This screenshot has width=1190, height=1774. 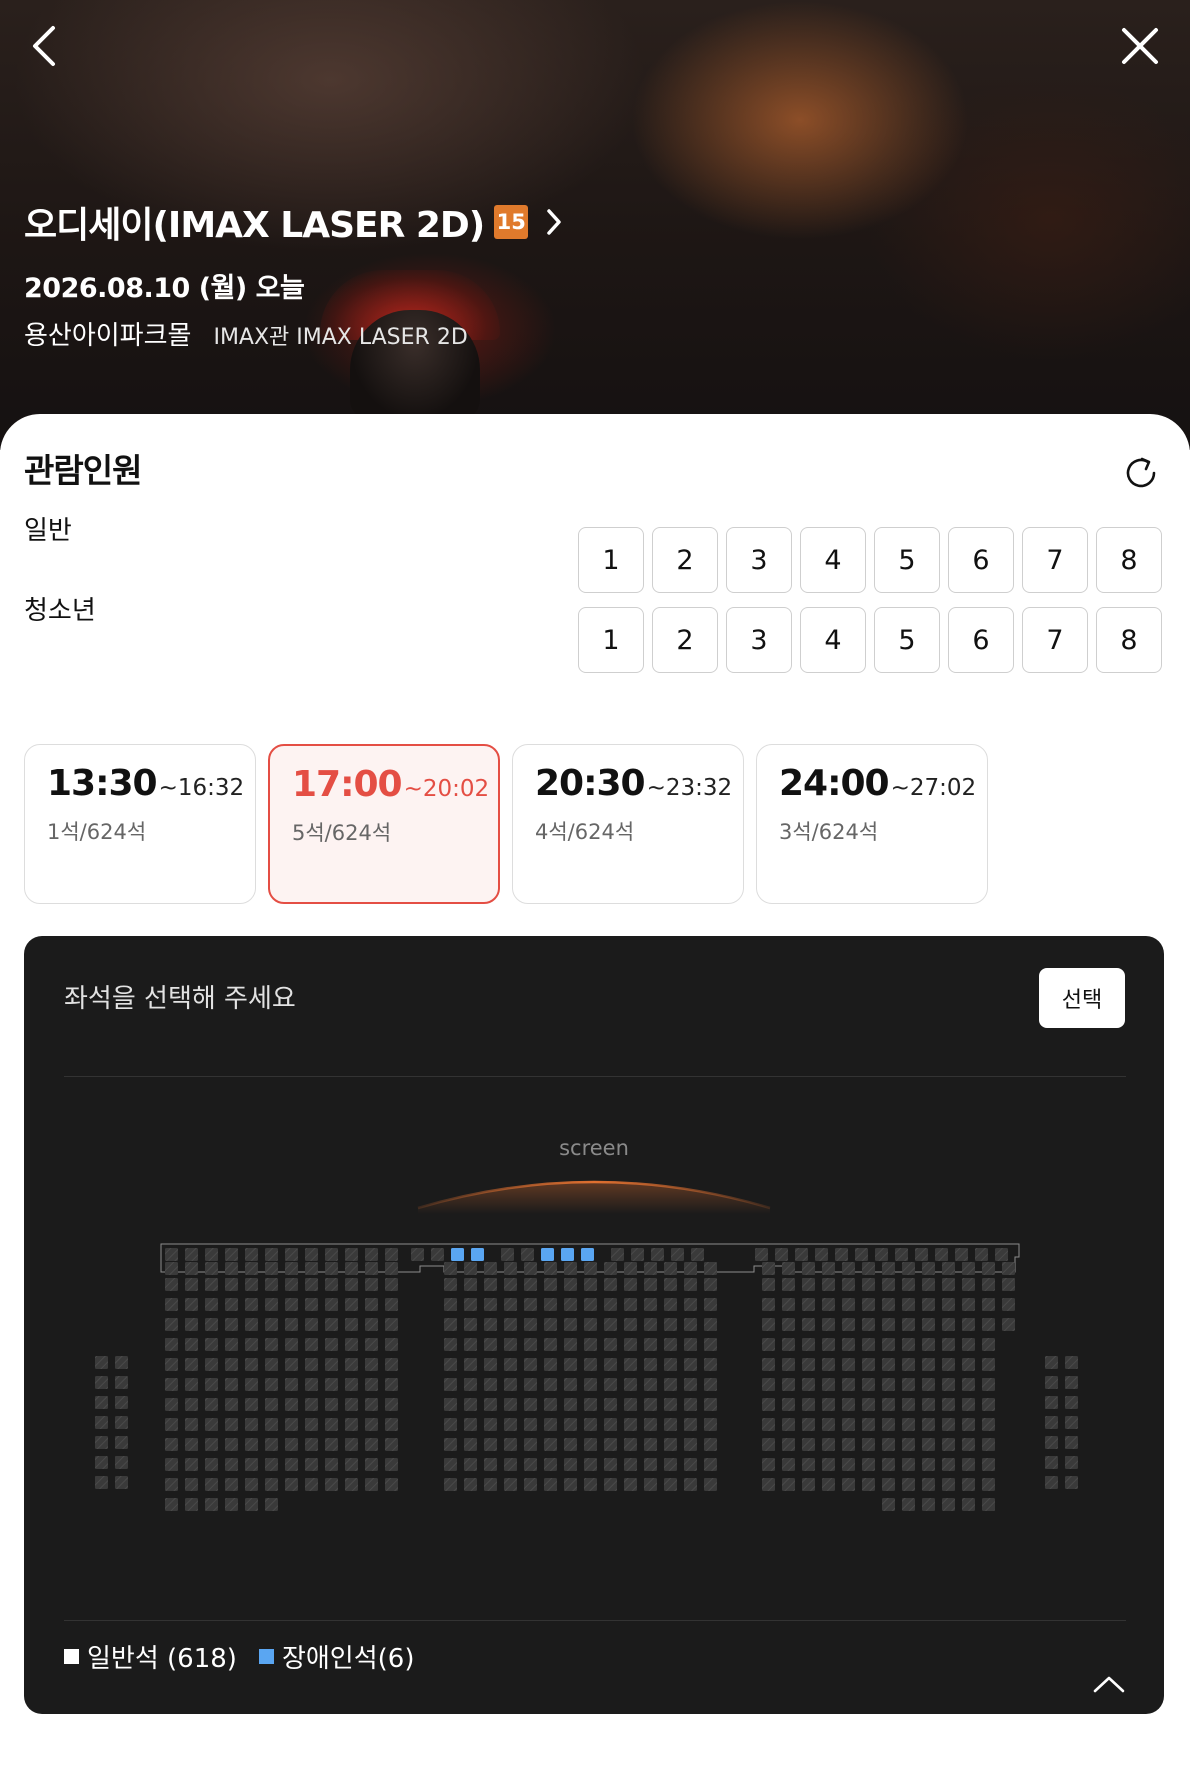 I want to click on general-count-5: 5, so click(x=907, y=560).